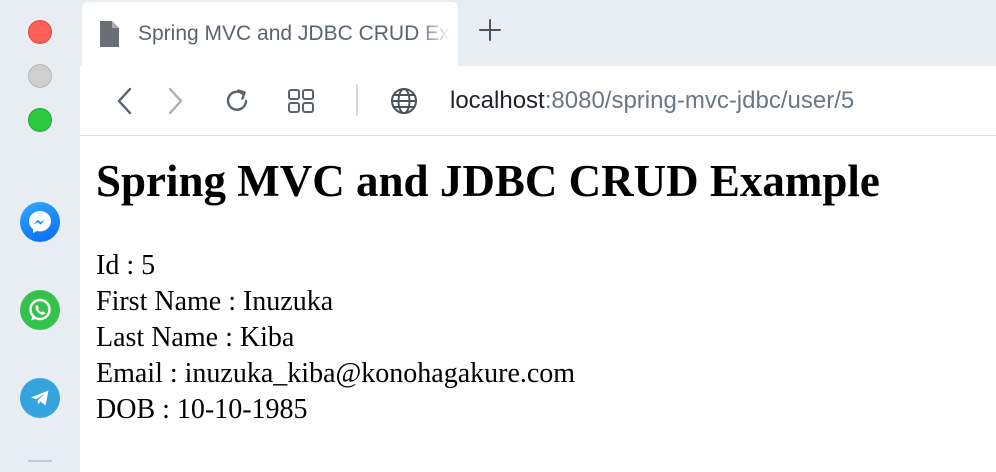 Image resolution: width=996 pixels, height=472 pixels. Describe the element at coordinates (699, 100) in the screenshot. I see `url-path: :8080/spring-mvc-jdbc/user/5` at that location.